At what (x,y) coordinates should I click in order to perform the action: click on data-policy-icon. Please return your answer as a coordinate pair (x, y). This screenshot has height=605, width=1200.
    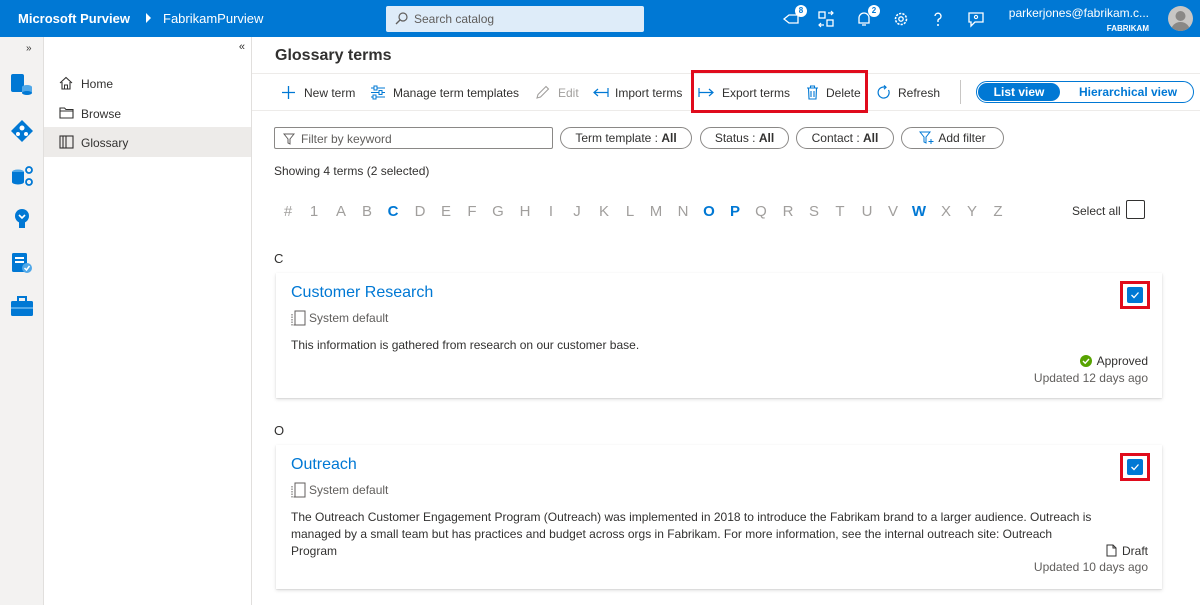
    Looking at the image, I should click on (22, 219).